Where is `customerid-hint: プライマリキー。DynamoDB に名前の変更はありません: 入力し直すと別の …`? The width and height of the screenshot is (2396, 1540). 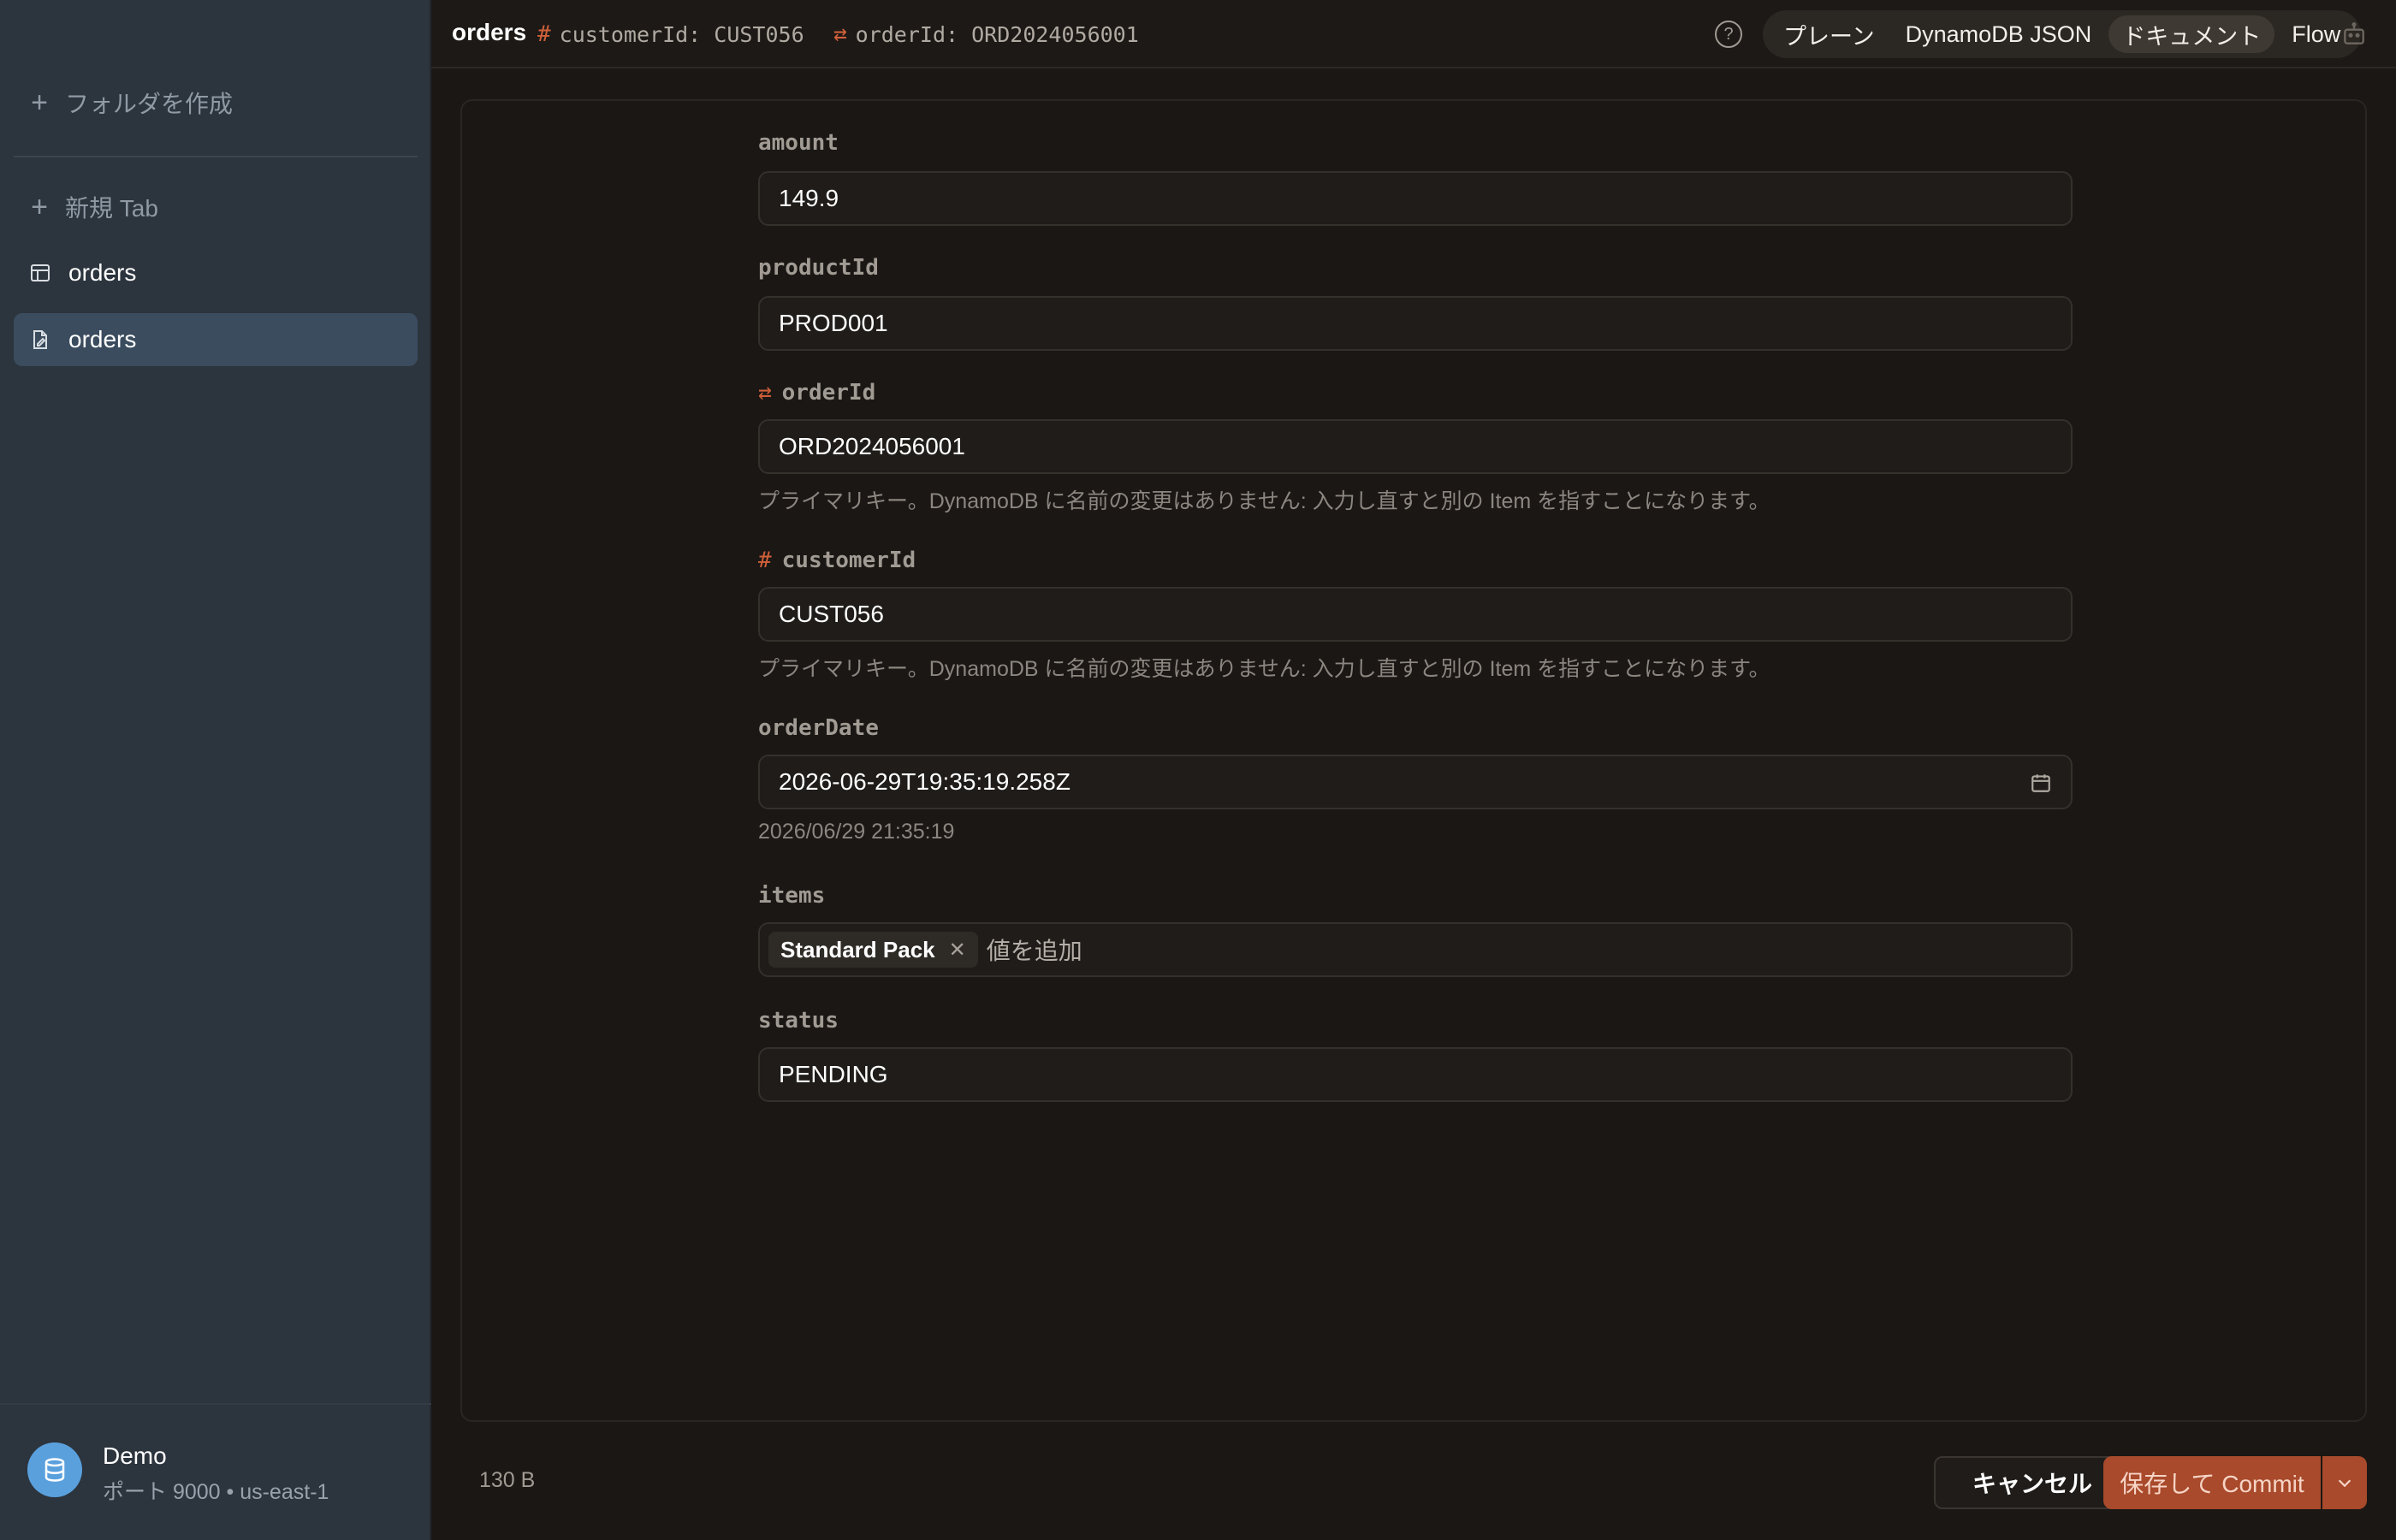
customerid-hint: プライマリキー。DynamoDB に名前の変更はありません: 入力し直すと別の … is located at coordinates (1264, 669).